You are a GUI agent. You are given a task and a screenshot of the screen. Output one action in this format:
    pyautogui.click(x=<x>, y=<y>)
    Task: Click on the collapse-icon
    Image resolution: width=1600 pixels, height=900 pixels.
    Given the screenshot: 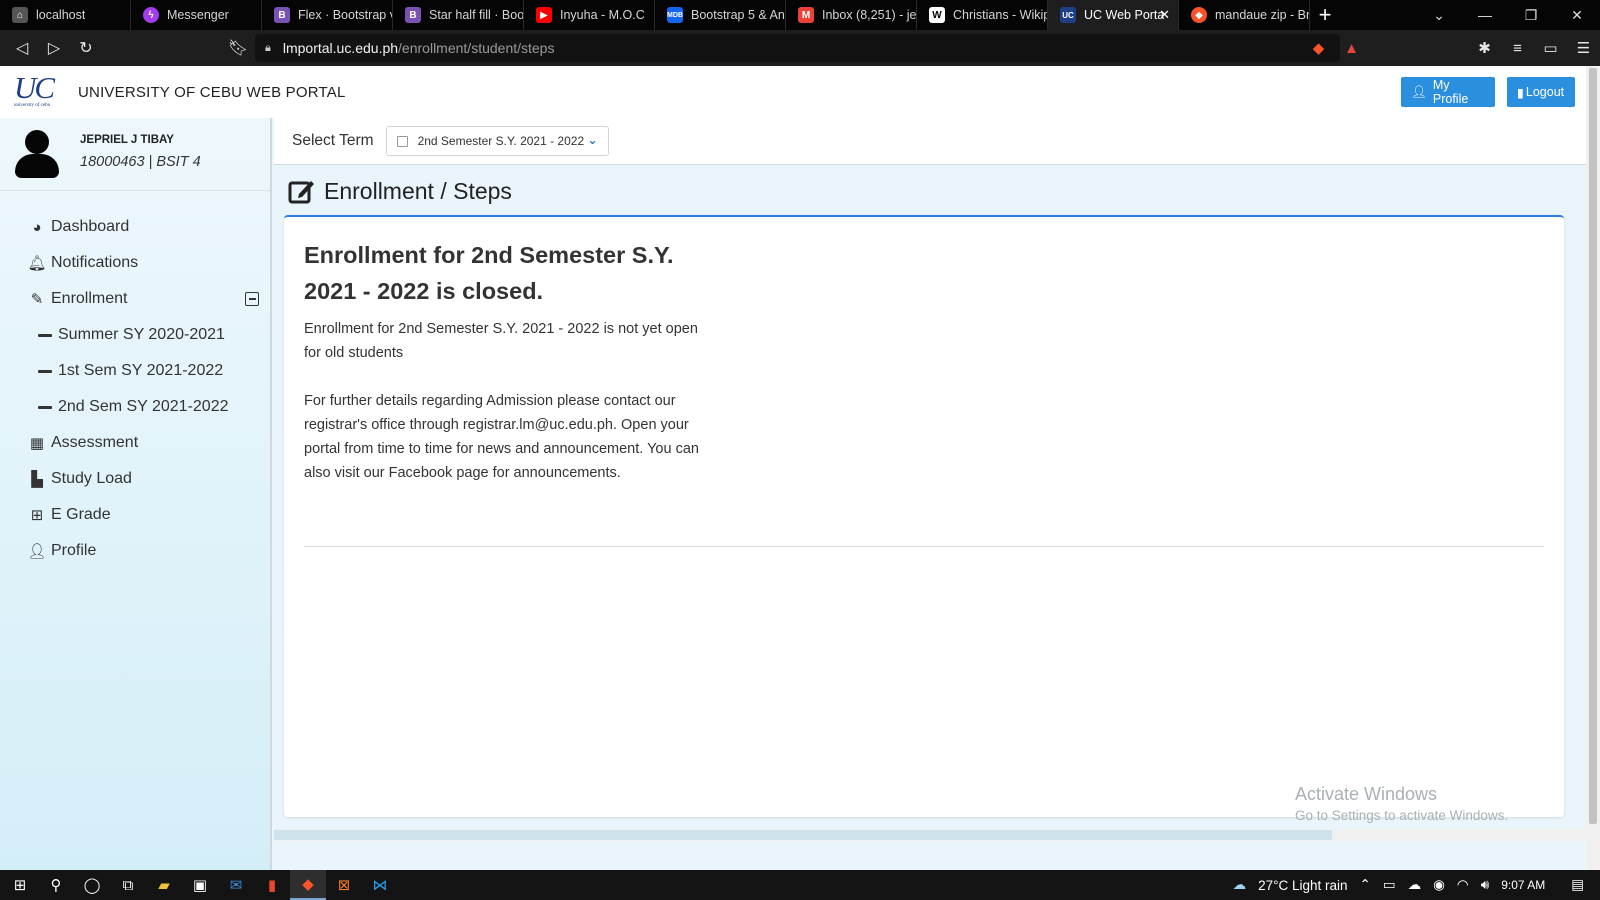 What is the action you would take?
    pyautogui.click(x=252, y=299)
    